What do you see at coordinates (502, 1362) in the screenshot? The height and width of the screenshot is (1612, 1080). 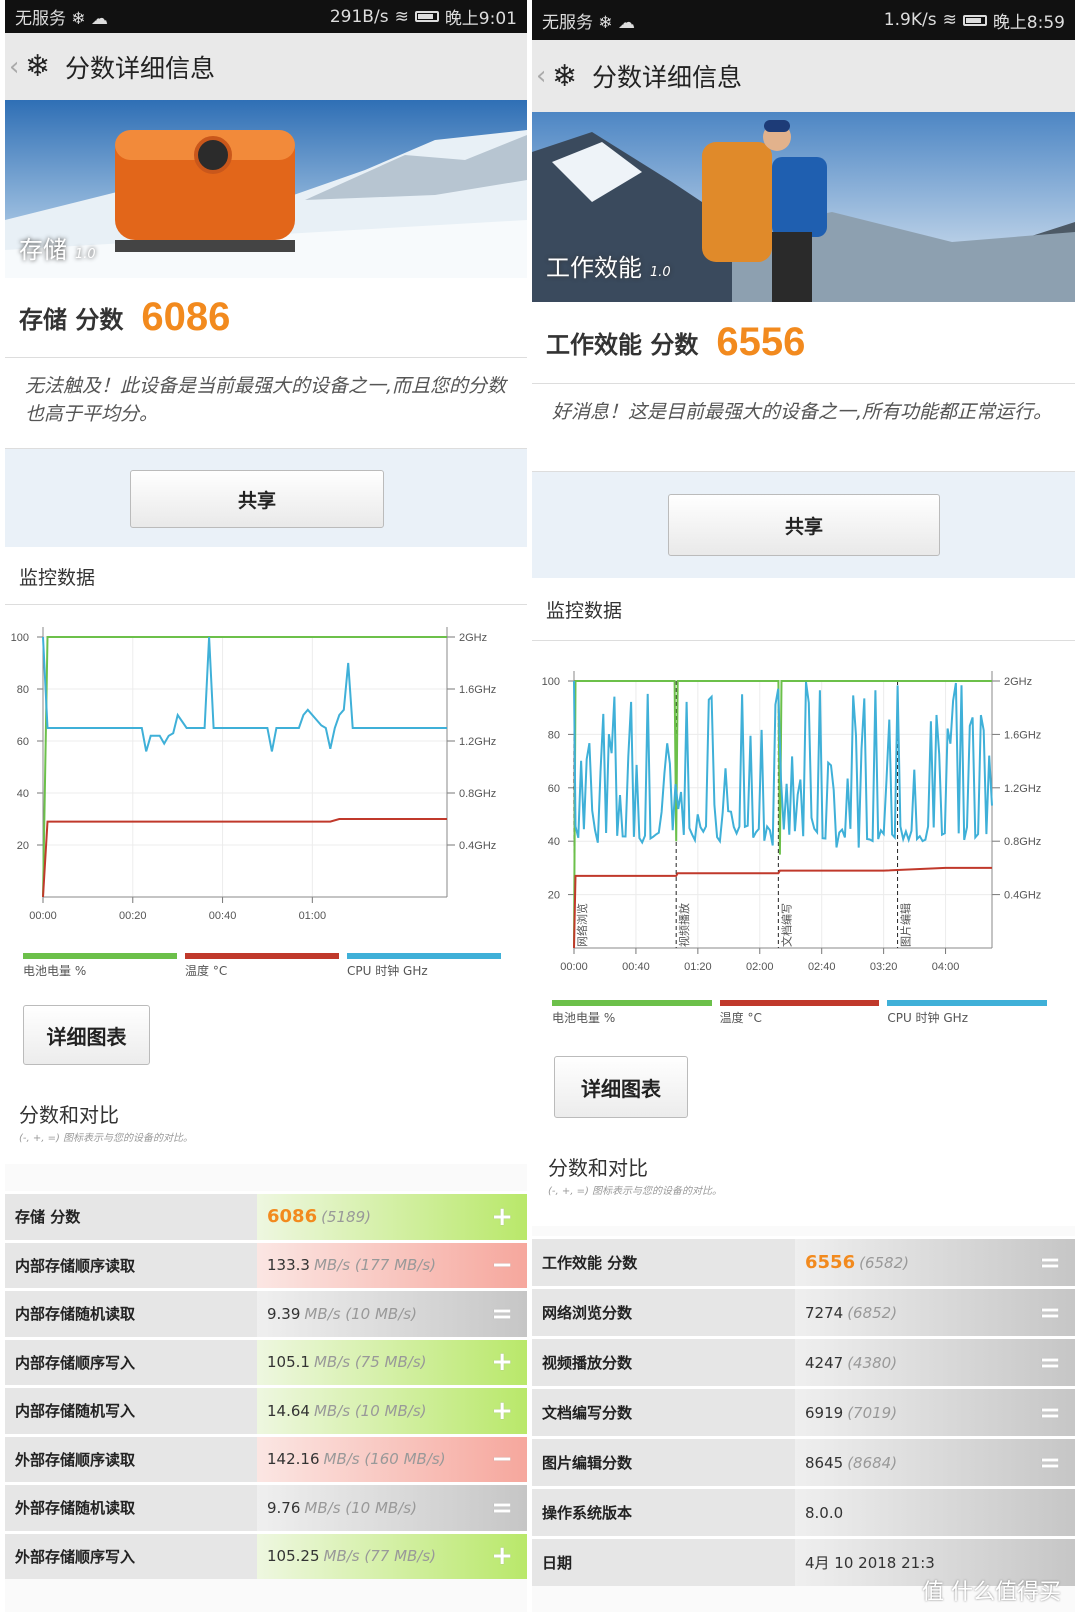 I see `plus-icon: +` at bounding box center [502, 1362].